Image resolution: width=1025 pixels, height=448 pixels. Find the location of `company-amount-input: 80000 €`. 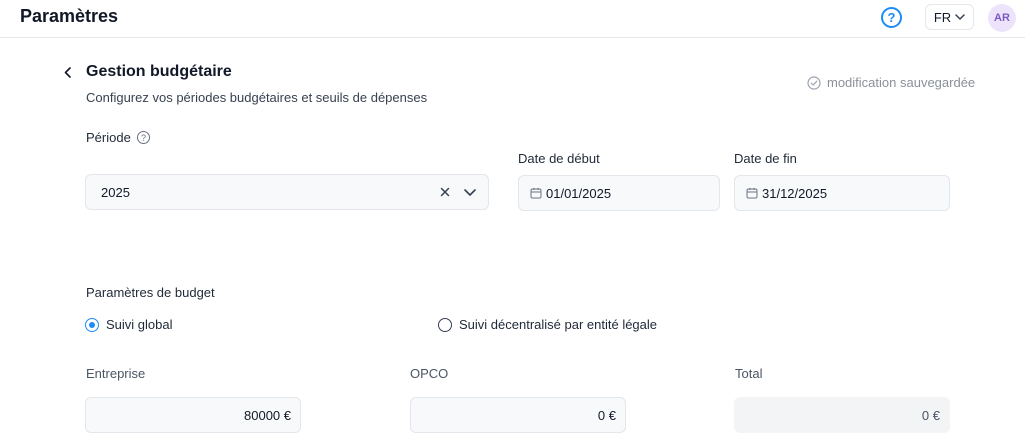

company-amount-input: 80000 € is located at coordinates (193, 415).